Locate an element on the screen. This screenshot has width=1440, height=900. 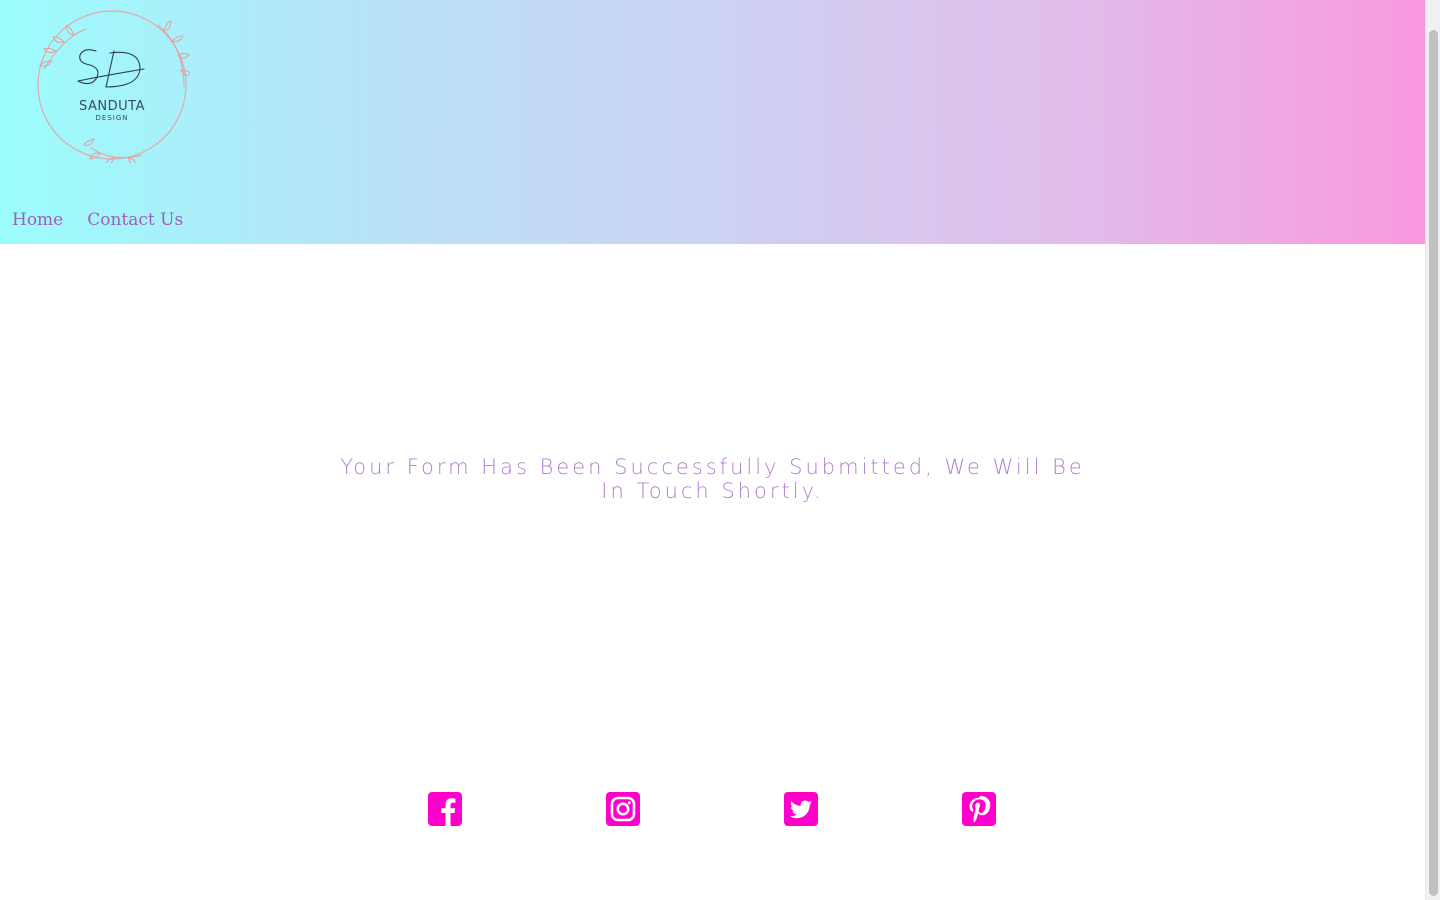
twitter-icon is located at coordinates (801, 809).